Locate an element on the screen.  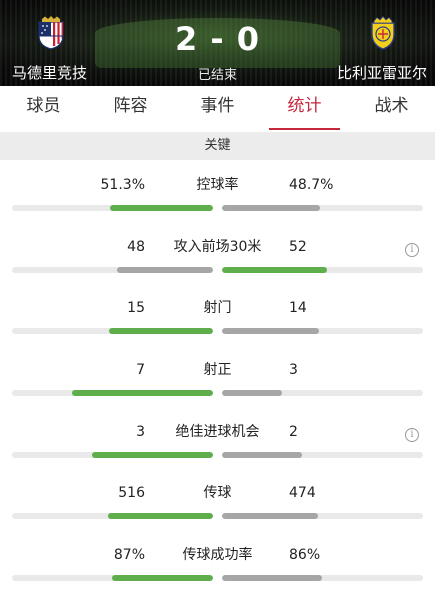
stat-label: 攻入前场30米 is located at coordinates (217, 246).